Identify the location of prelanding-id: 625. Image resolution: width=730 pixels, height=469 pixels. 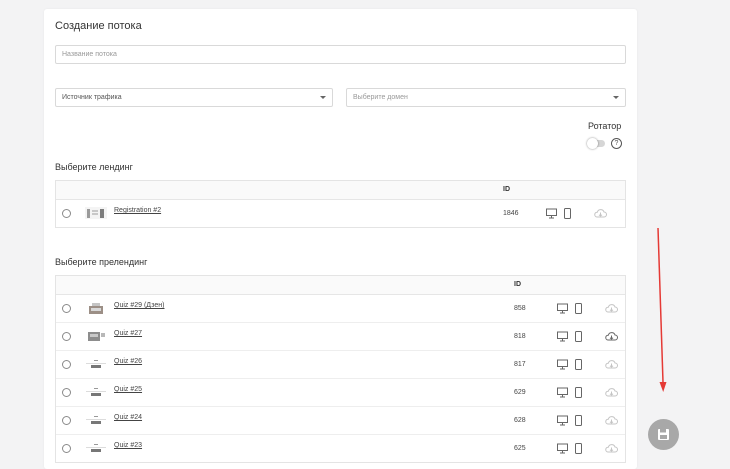
(520, 448).